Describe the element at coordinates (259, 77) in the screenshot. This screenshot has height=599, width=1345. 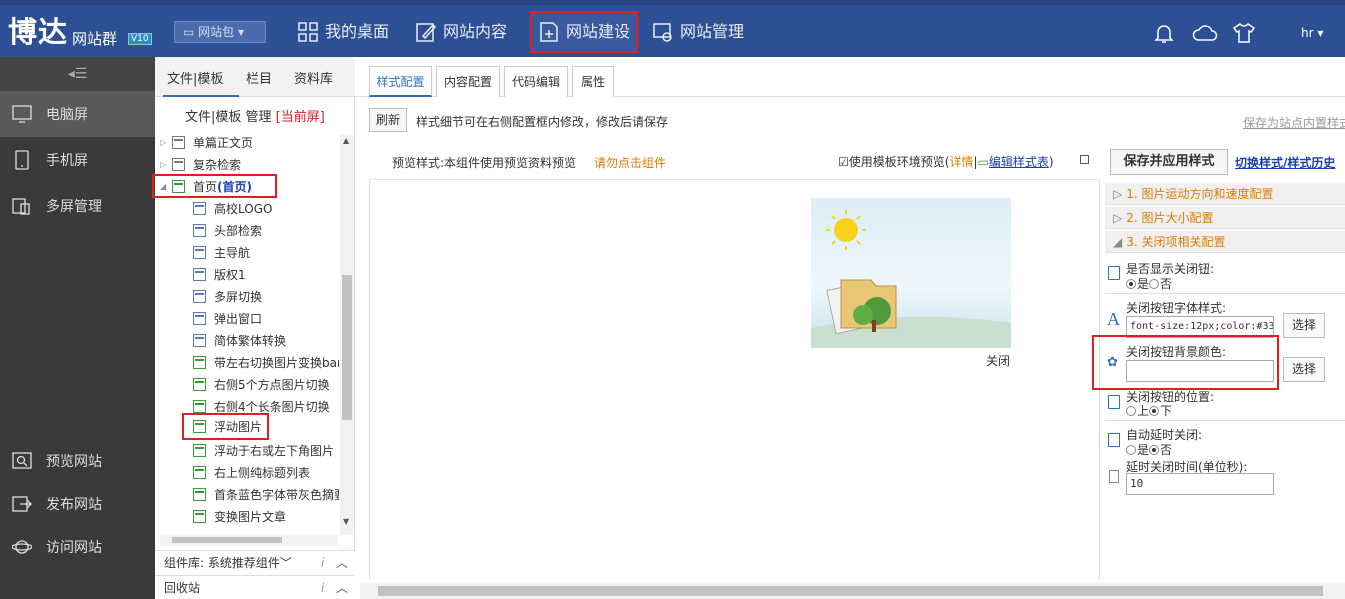
I see `tab-column: 栏目` at that location.